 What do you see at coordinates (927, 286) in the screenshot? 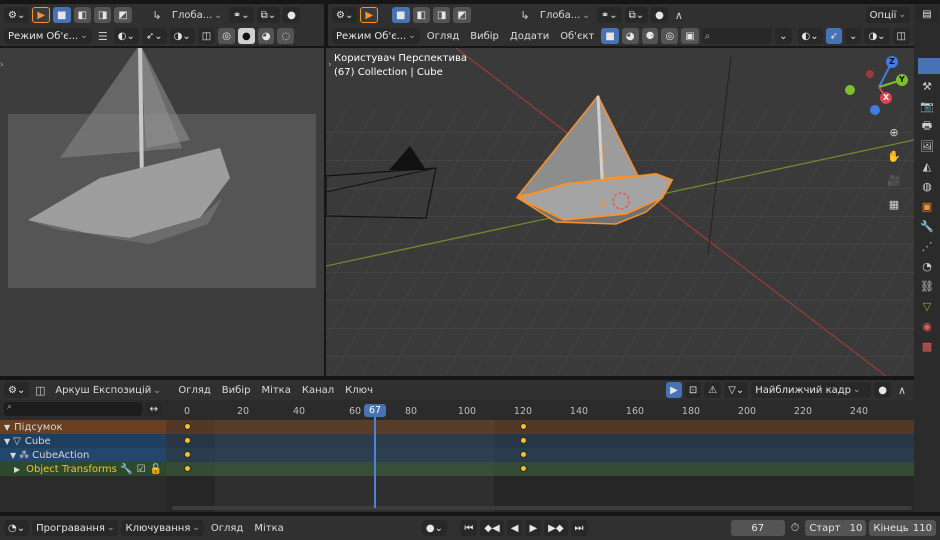
I see `constraints-icon: ⛓` at bounding box center [927, 286].